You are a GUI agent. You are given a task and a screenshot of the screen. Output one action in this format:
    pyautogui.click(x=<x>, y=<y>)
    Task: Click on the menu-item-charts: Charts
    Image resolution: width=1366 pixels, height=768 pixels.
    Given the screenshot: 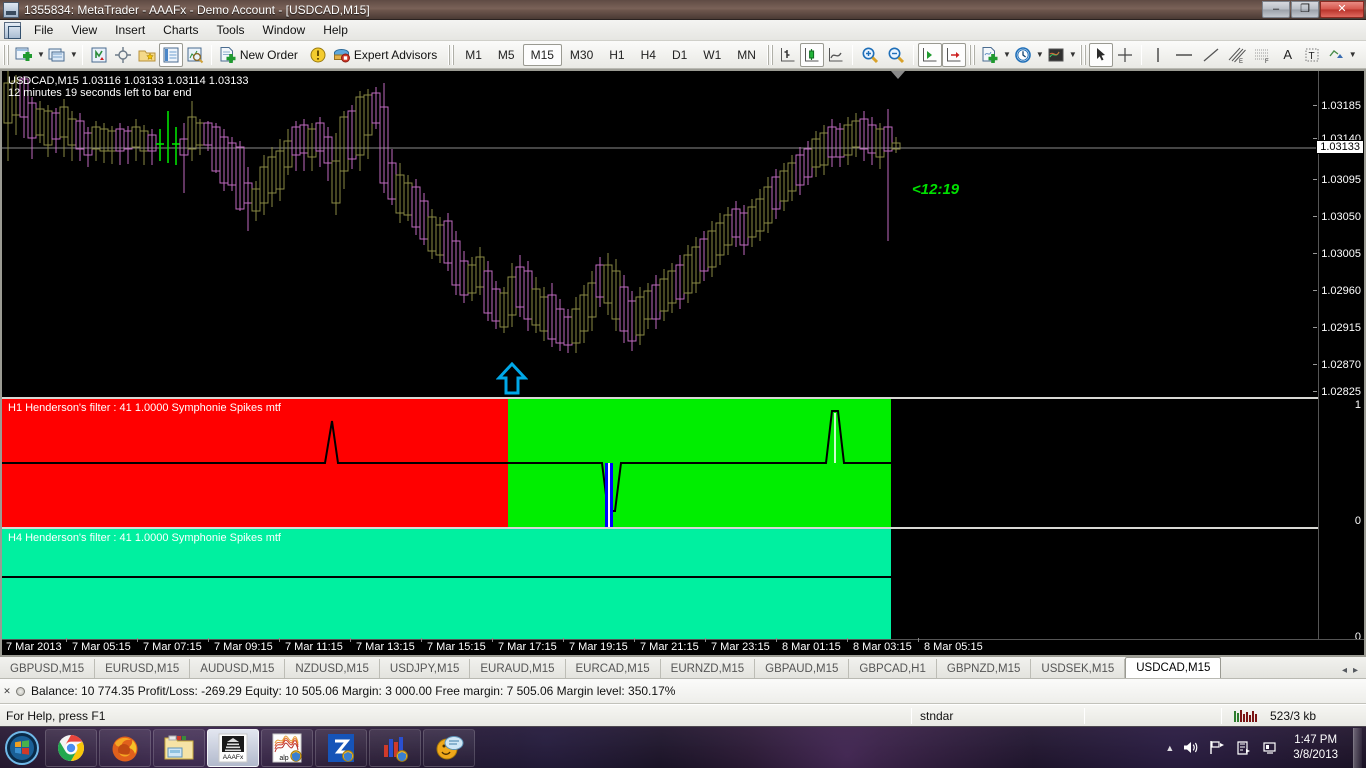 What is the action you would take?
    pyautogui.click(x=180, y=30)
    